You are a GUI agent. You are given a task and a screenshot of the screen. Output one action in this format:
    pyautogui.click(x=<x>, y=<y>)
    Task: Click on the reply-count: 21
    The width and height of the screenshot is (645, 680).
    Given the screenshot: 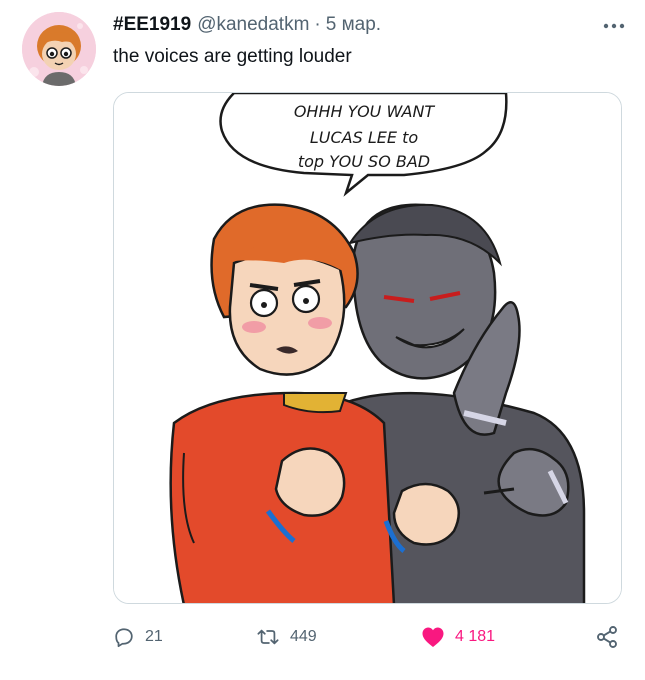 What is the action you would take?
    pyautogui.click(x=154, y=636)
    